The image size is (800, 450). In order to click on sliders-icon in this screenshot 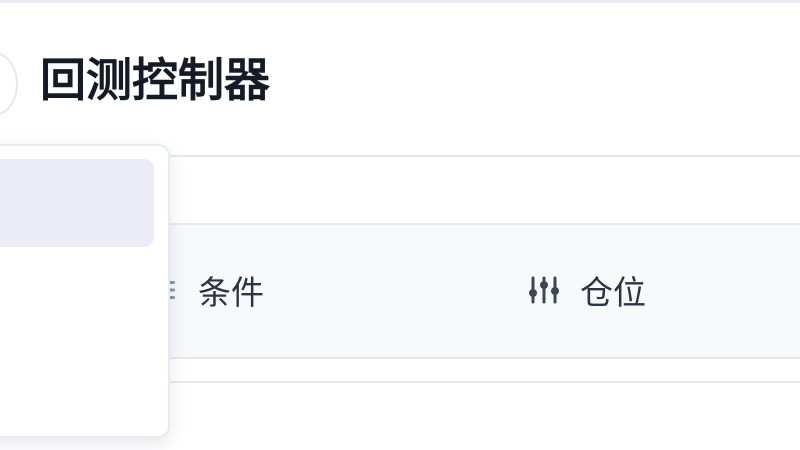, I will do `click(544, 290)`.